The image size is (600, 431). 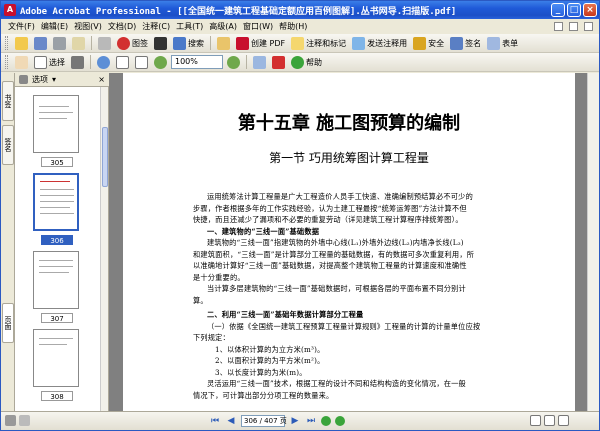 What do you see at coordinates (58, 249) in the screenshot?
I see `thumbnail-list: 305 306 307 308` at bounding box center [58, 249].